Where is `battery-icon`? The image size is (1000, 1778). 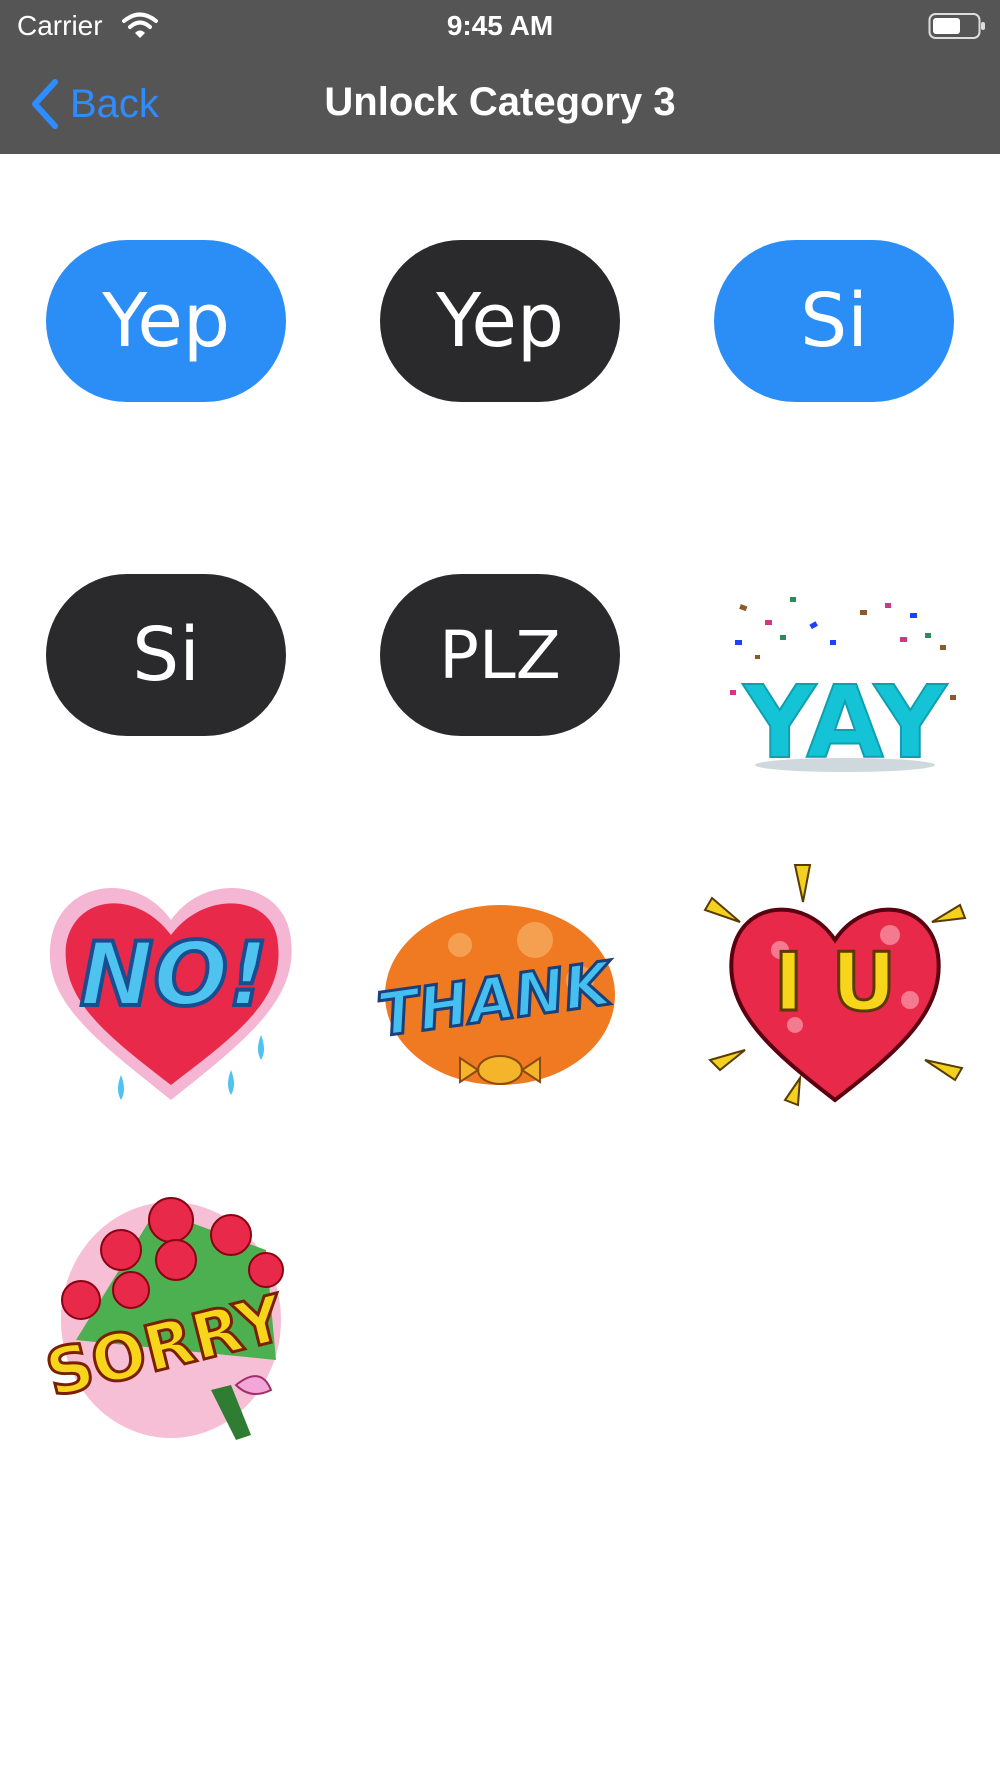 battery-icon is located at coordinates (956, 26).